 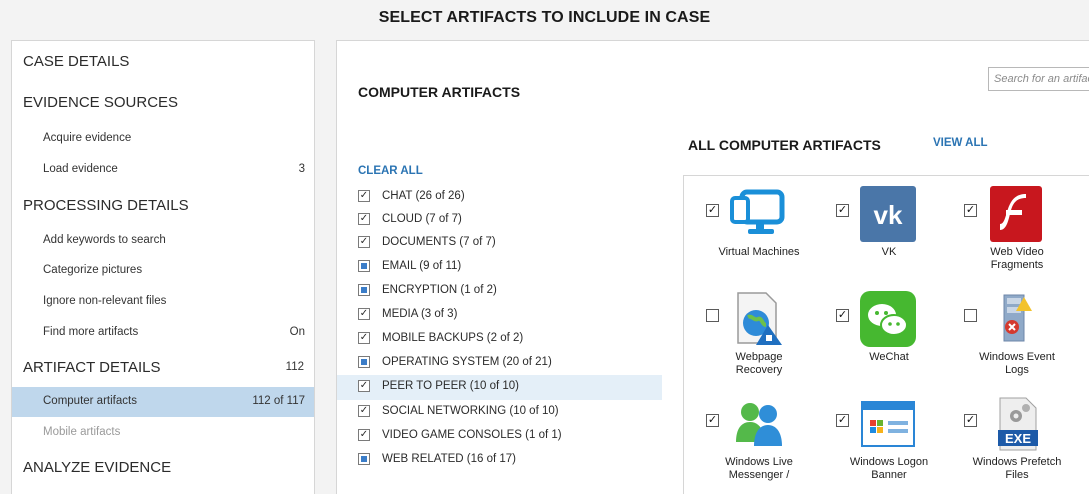 What do you see at coordinates (960, 143) in the screenshot?
I see `view-all-link: VIEW ALL` at bounding box center [960, 143].